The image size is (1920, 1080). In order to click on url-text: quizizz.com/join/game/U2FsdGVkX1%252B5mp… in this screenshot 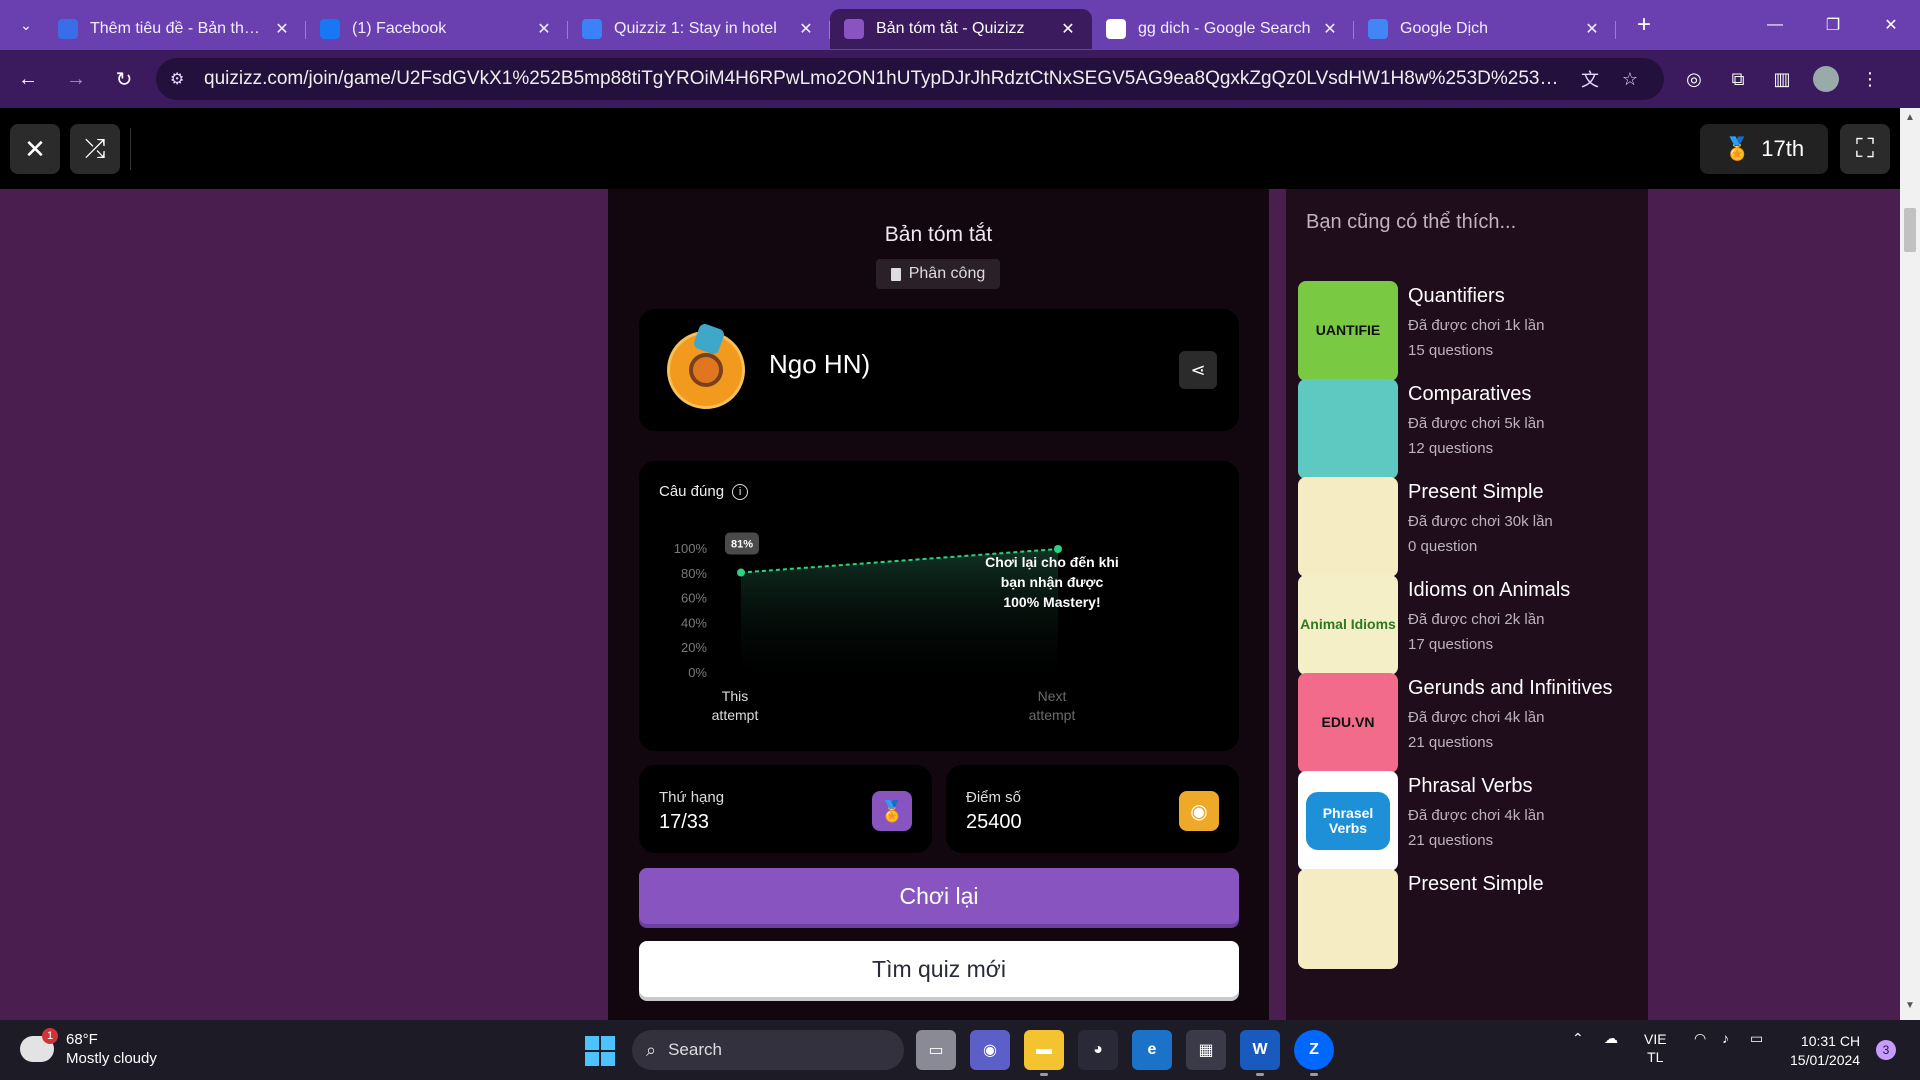, I will do `click(887, 79)`.